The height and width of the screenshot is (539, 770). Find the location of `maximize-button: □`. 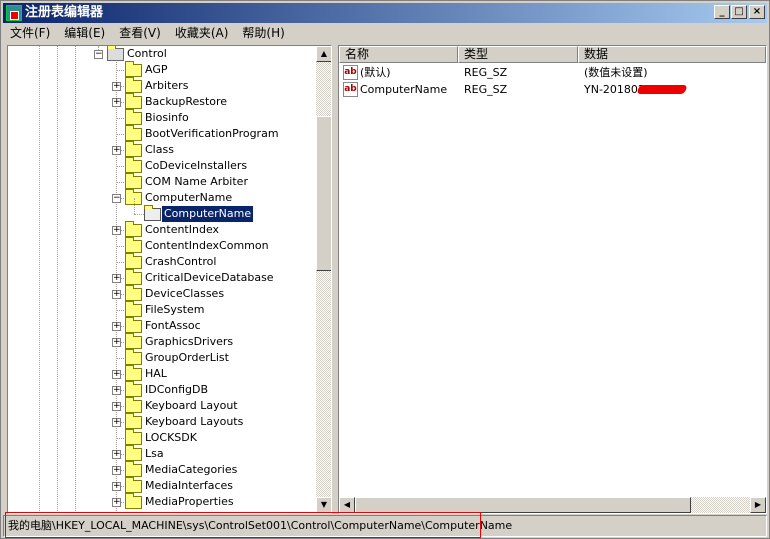

maximize-button: □ is located at coordinates (739, 12).